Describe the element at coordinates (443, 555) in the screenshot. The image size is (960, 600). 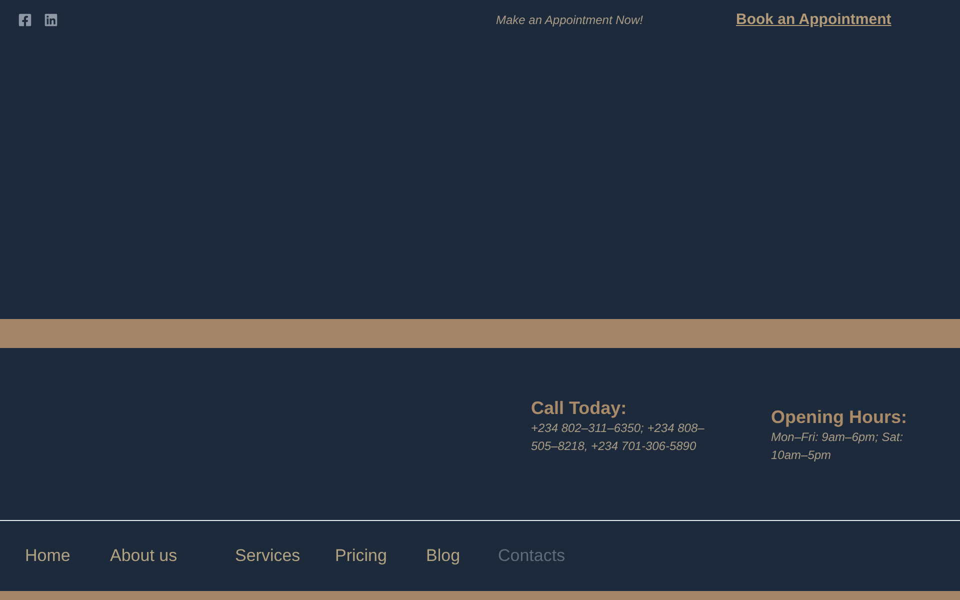
I see `nav-link: Blog` at that location.